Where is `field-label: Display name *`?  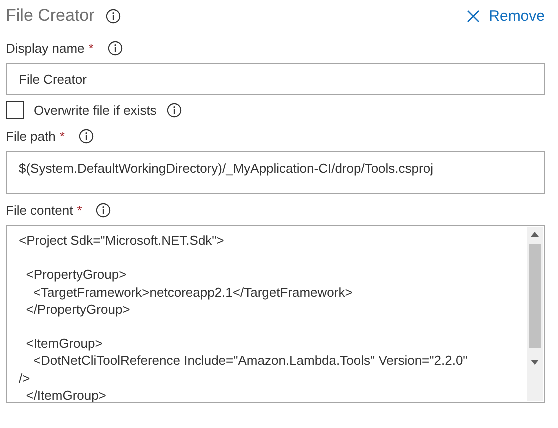
field-label: Display name * is located at coordinates (50, 48).